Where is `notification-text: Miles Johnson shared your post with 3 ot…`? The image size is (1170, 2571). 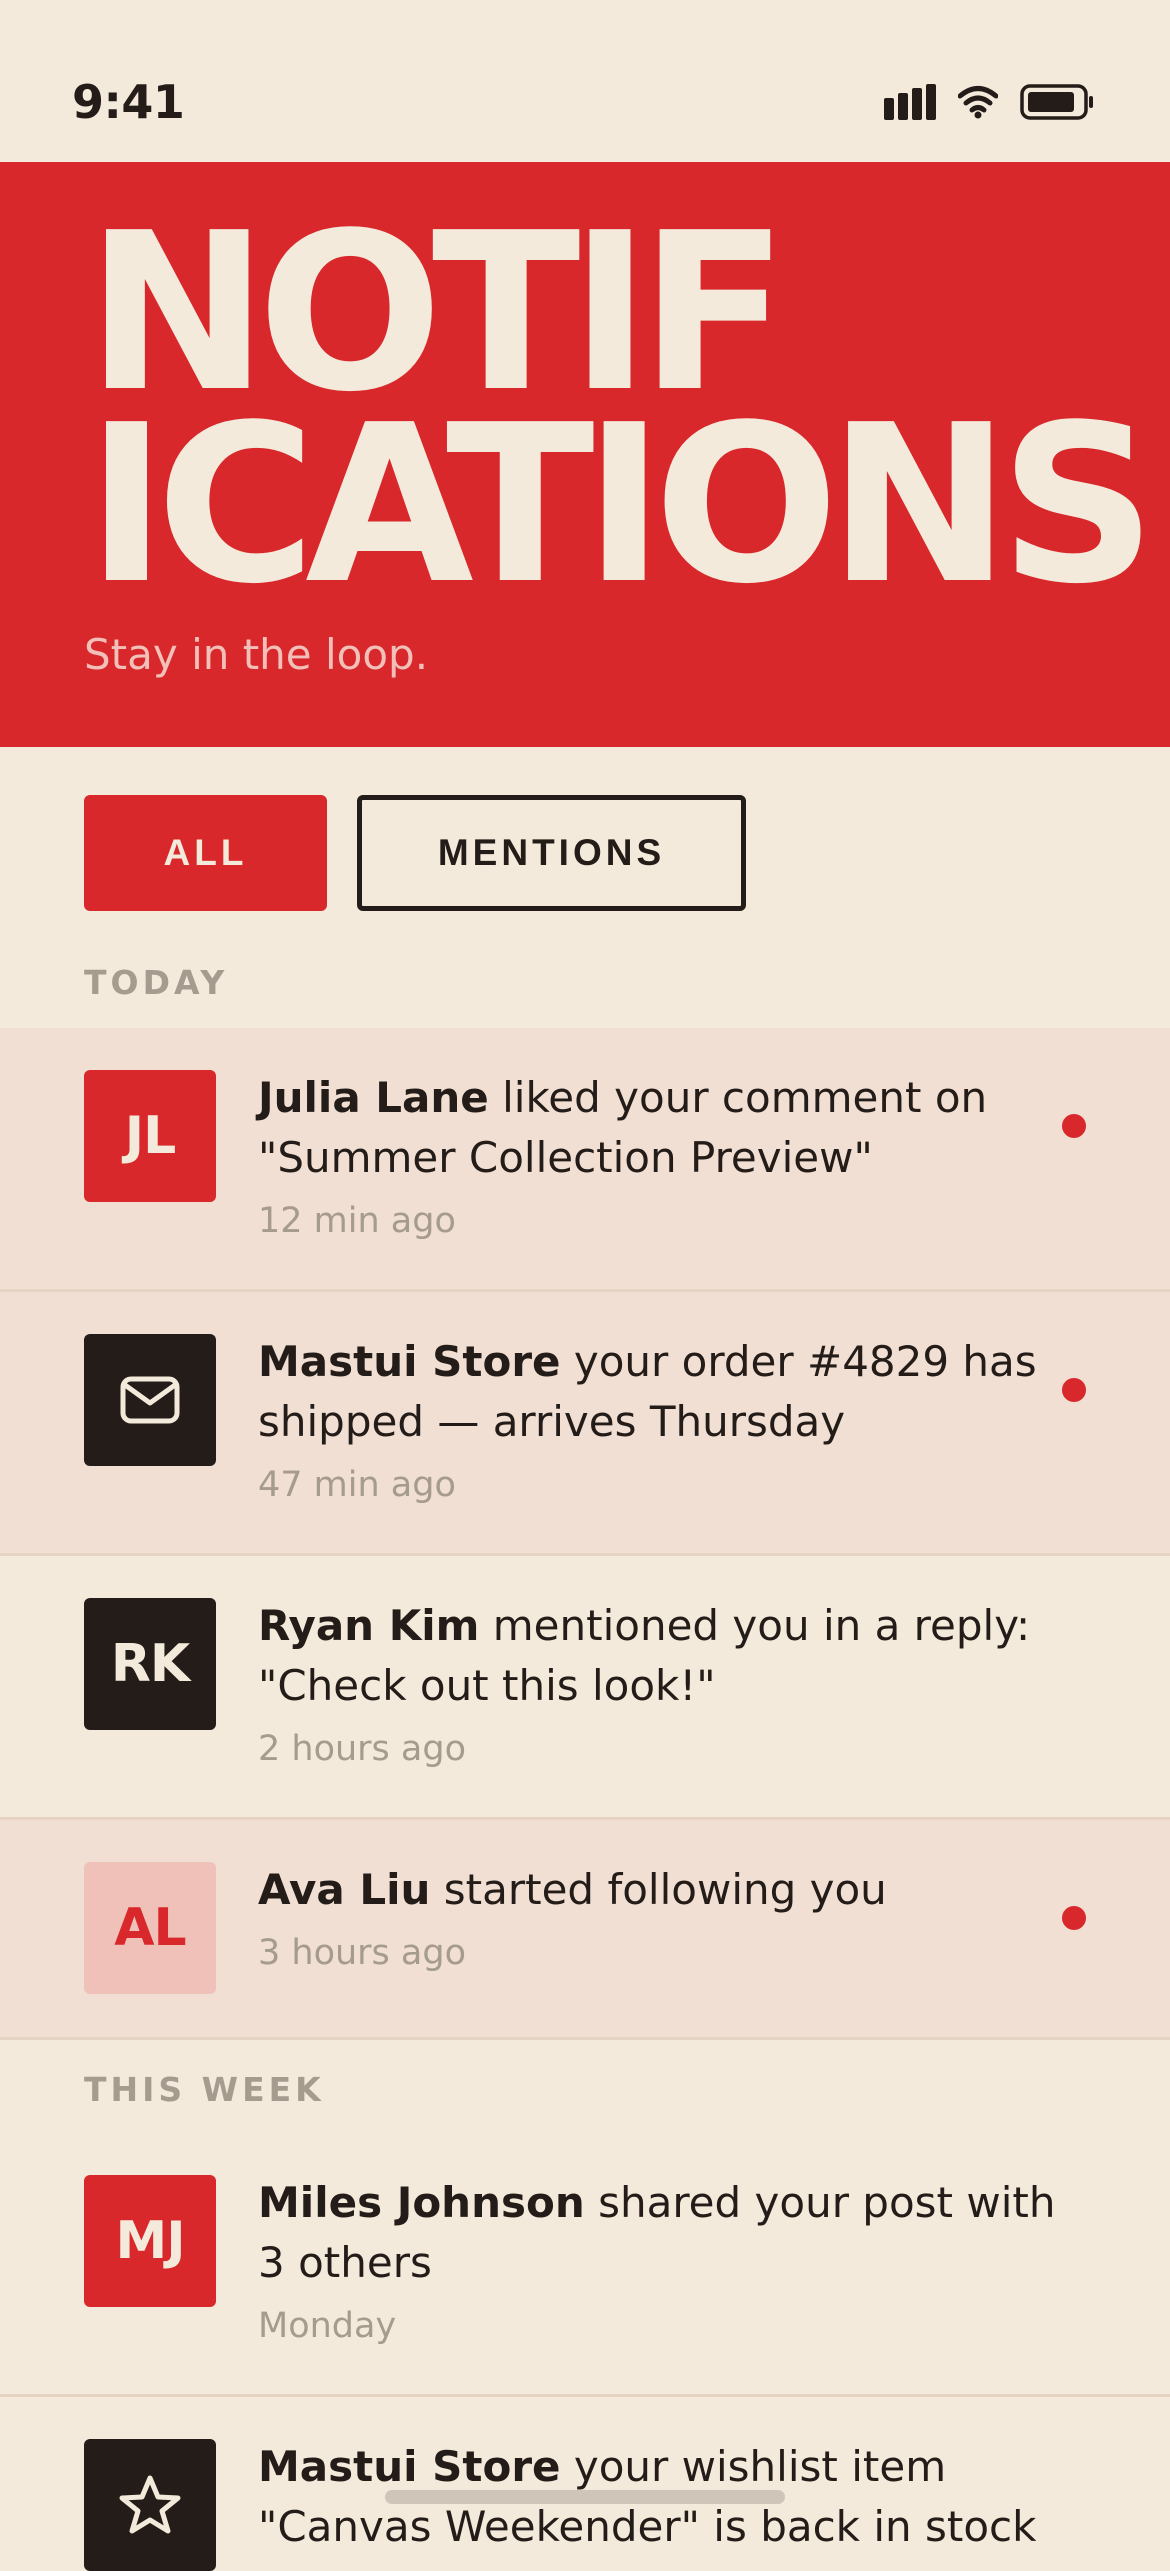 notification-text: Miles Johnson shared your post with 3 ot… is located at coordinates (673, 2262).